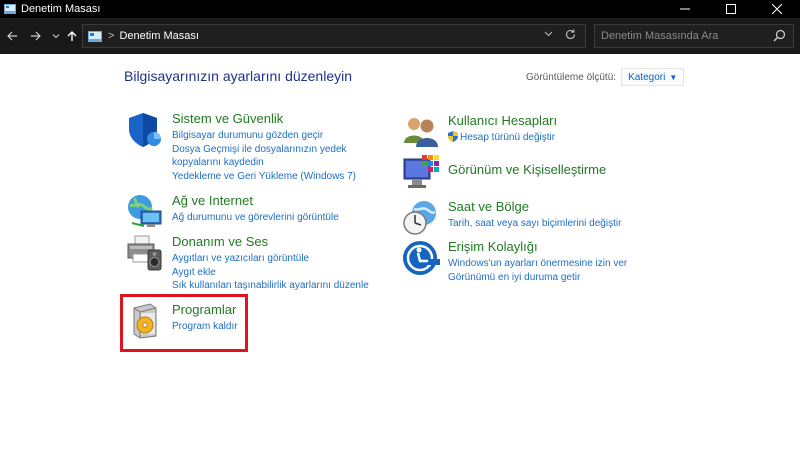 The image size is (800, 450). I want to click on address-history-button, so click(548, 35).